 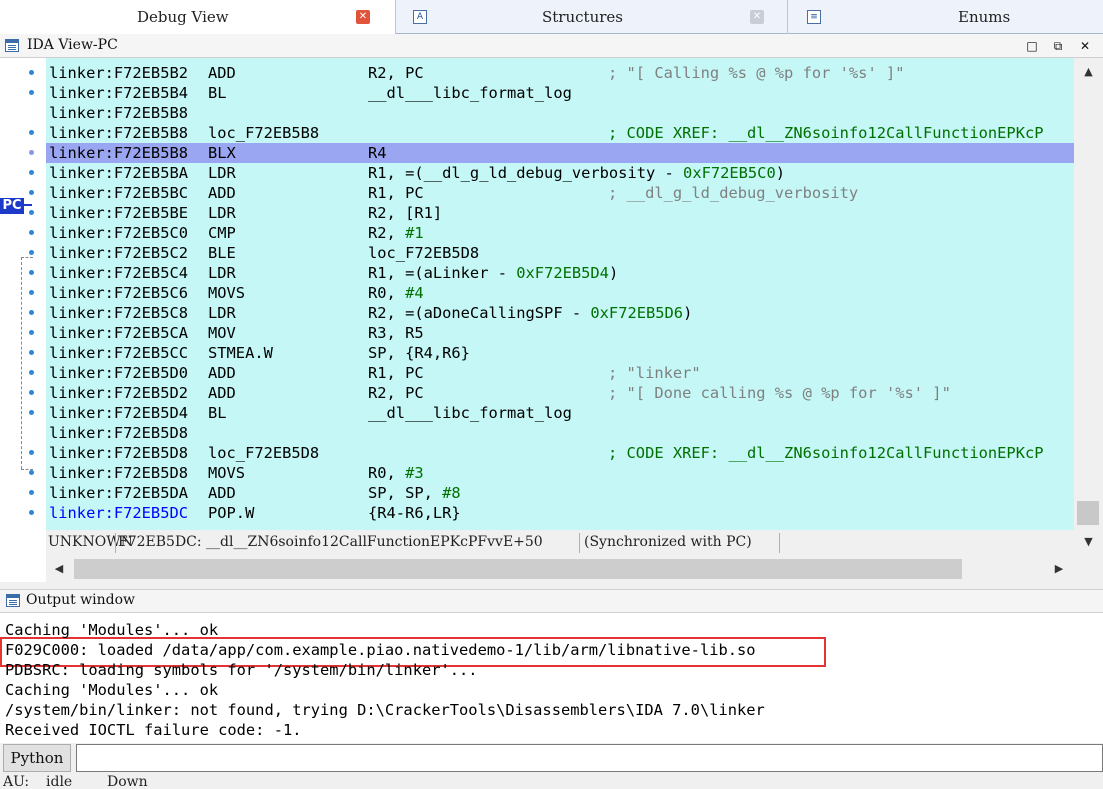 I want to click on line-address: linker:F72EB5C6, so click(x=118, y=293).